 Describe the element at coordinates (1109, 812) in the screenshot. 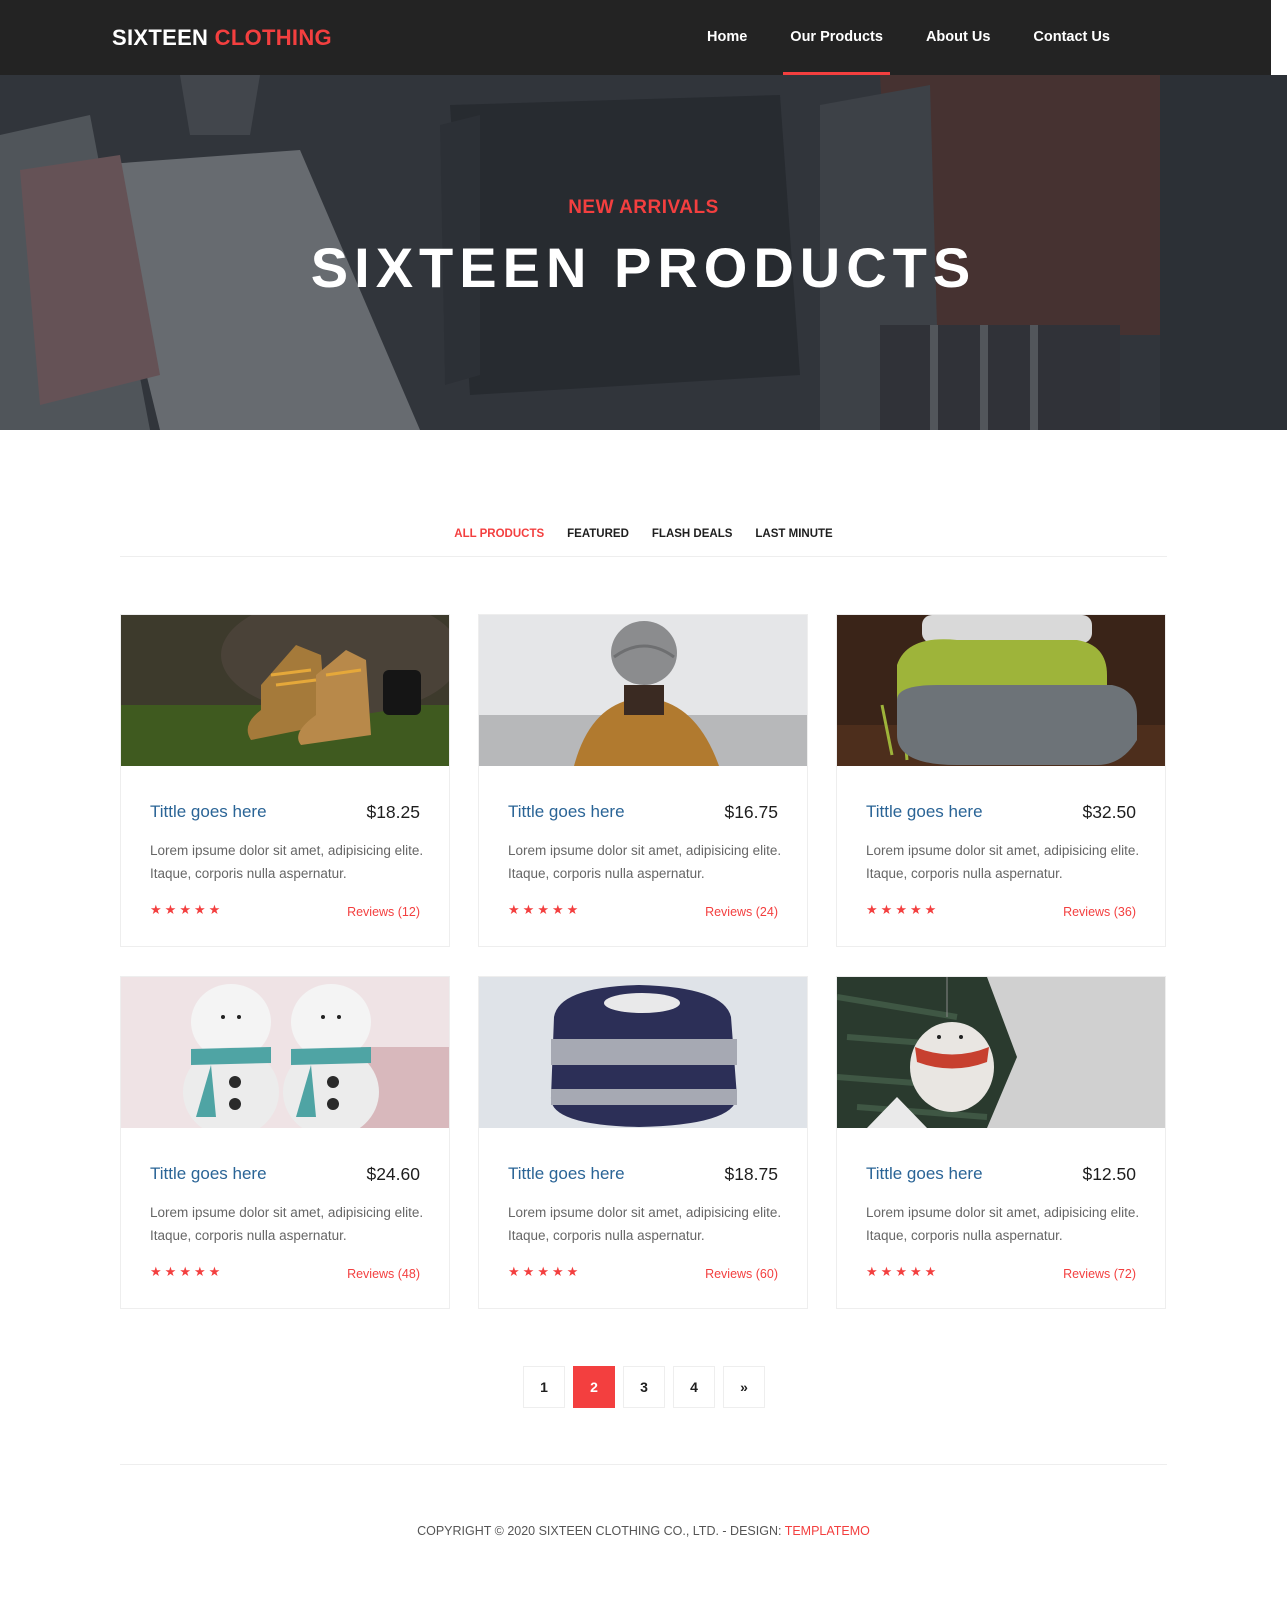

I see `product-price: $32.50` at that location.